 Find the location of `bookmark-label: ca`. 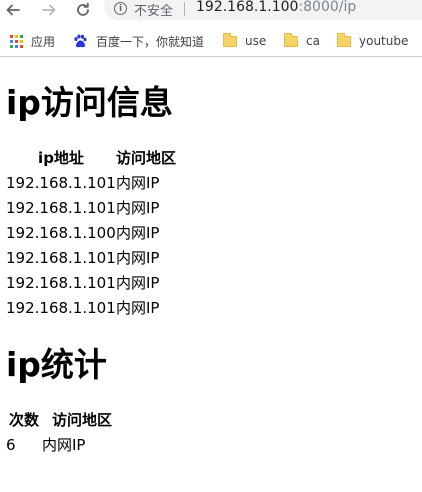

bookmark-label: ca is located at coordinates (313, 41).